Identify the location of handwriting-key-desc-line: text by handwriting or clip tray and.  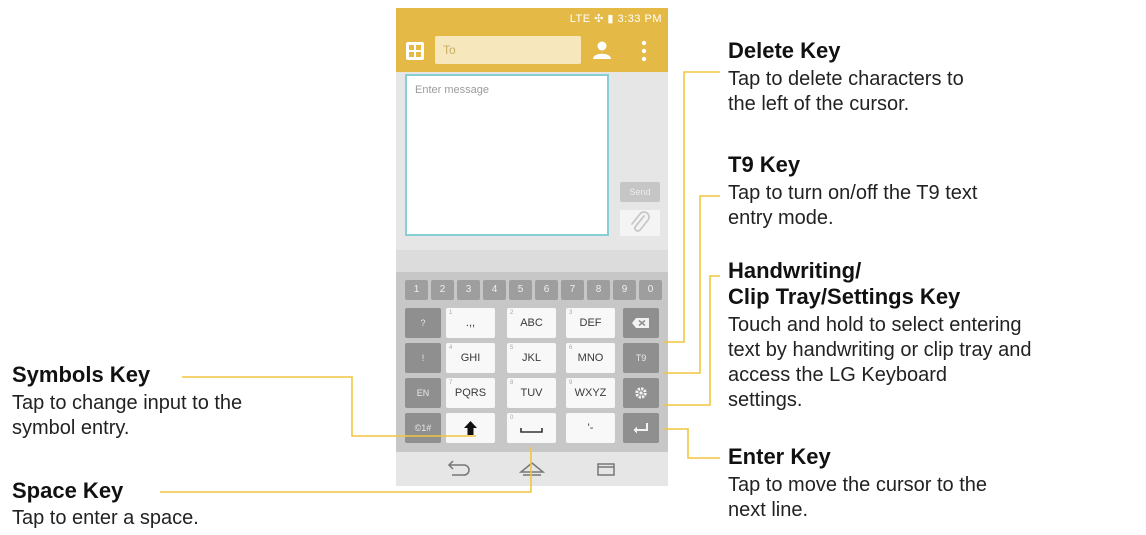
(880, 350).